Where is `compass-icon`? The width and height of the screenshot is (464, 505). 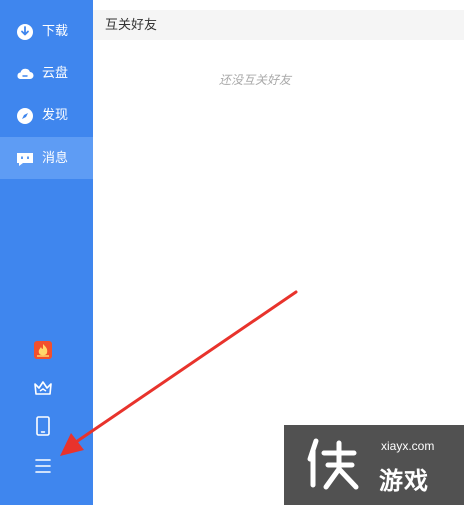
compass-icon is located at coordinates (25, 116).